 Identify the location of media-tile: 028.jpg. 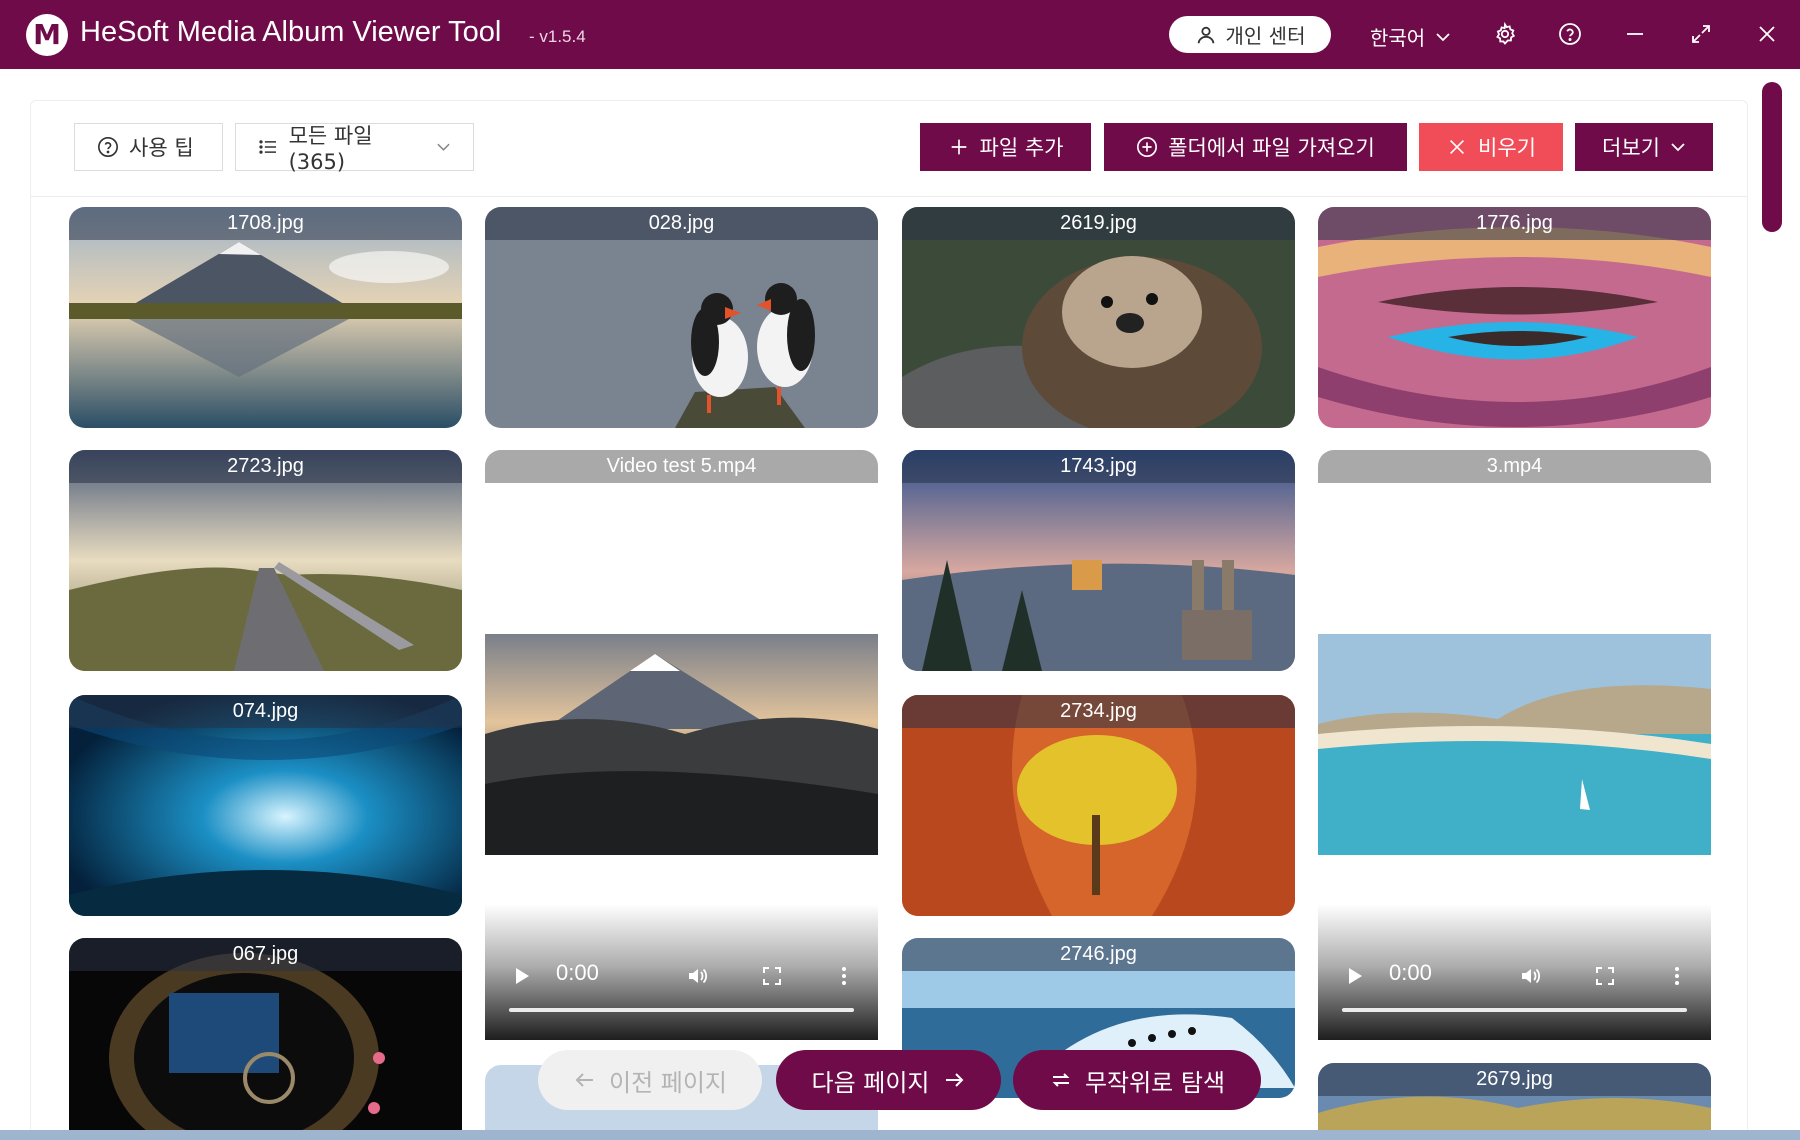
(681, 317).